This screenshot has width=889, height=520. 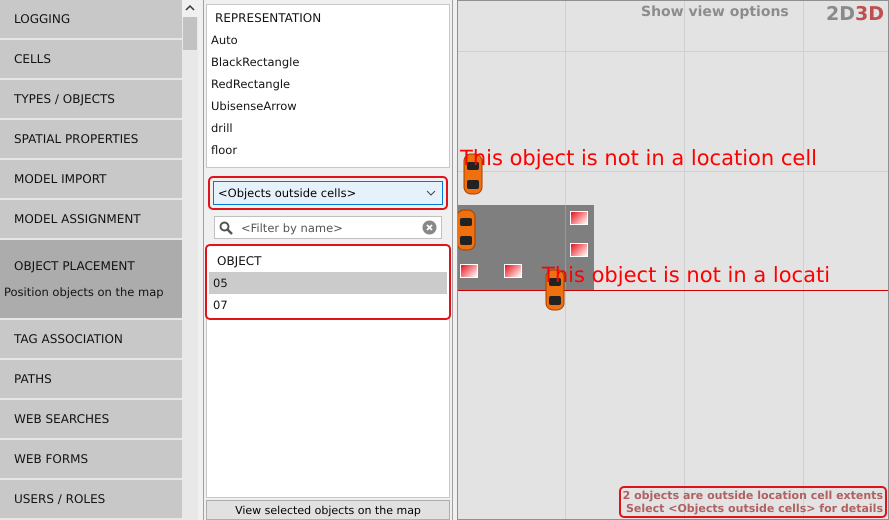 I want to click on sidebar-item: TYPES / OBJECTS, so click(x=91, y=99).